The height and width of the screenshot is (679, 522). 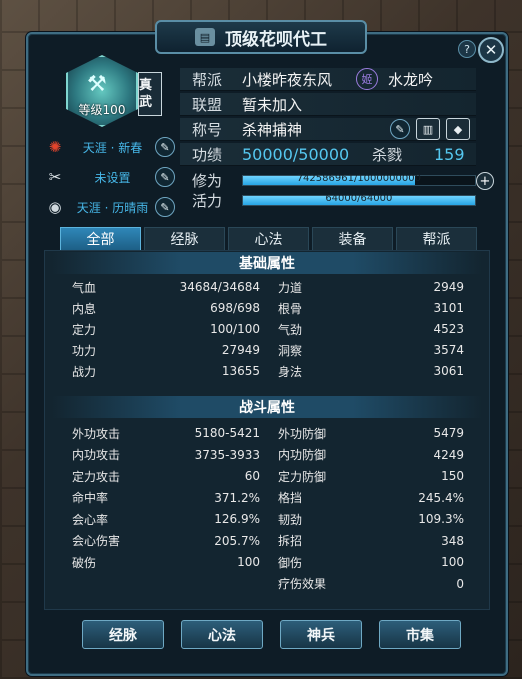 What do you see at coordinates (287, 79) in the screenshot?
I see `faction-value: 小楼昨夜东风` at bounding box center [287, 79].